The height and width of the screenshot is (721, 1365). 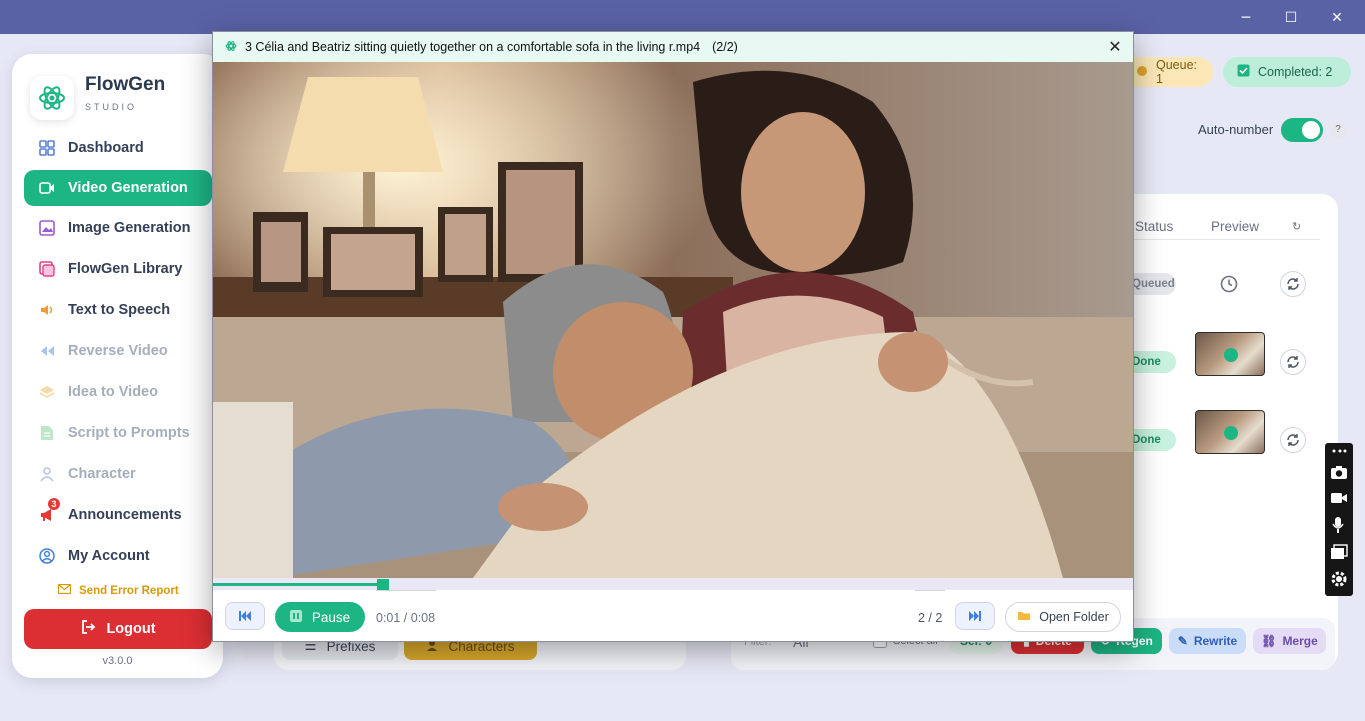 What do you see at coordinates (109, 556) in the screenshot?
I see `nav-label: My Account` at bounding box center [109, 556].